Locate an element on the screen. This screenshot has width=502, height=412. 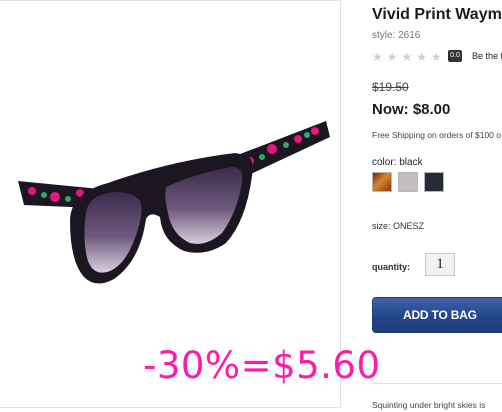
add-to-bag-button: ADD TO BAG is located at coordinates (437, 315).